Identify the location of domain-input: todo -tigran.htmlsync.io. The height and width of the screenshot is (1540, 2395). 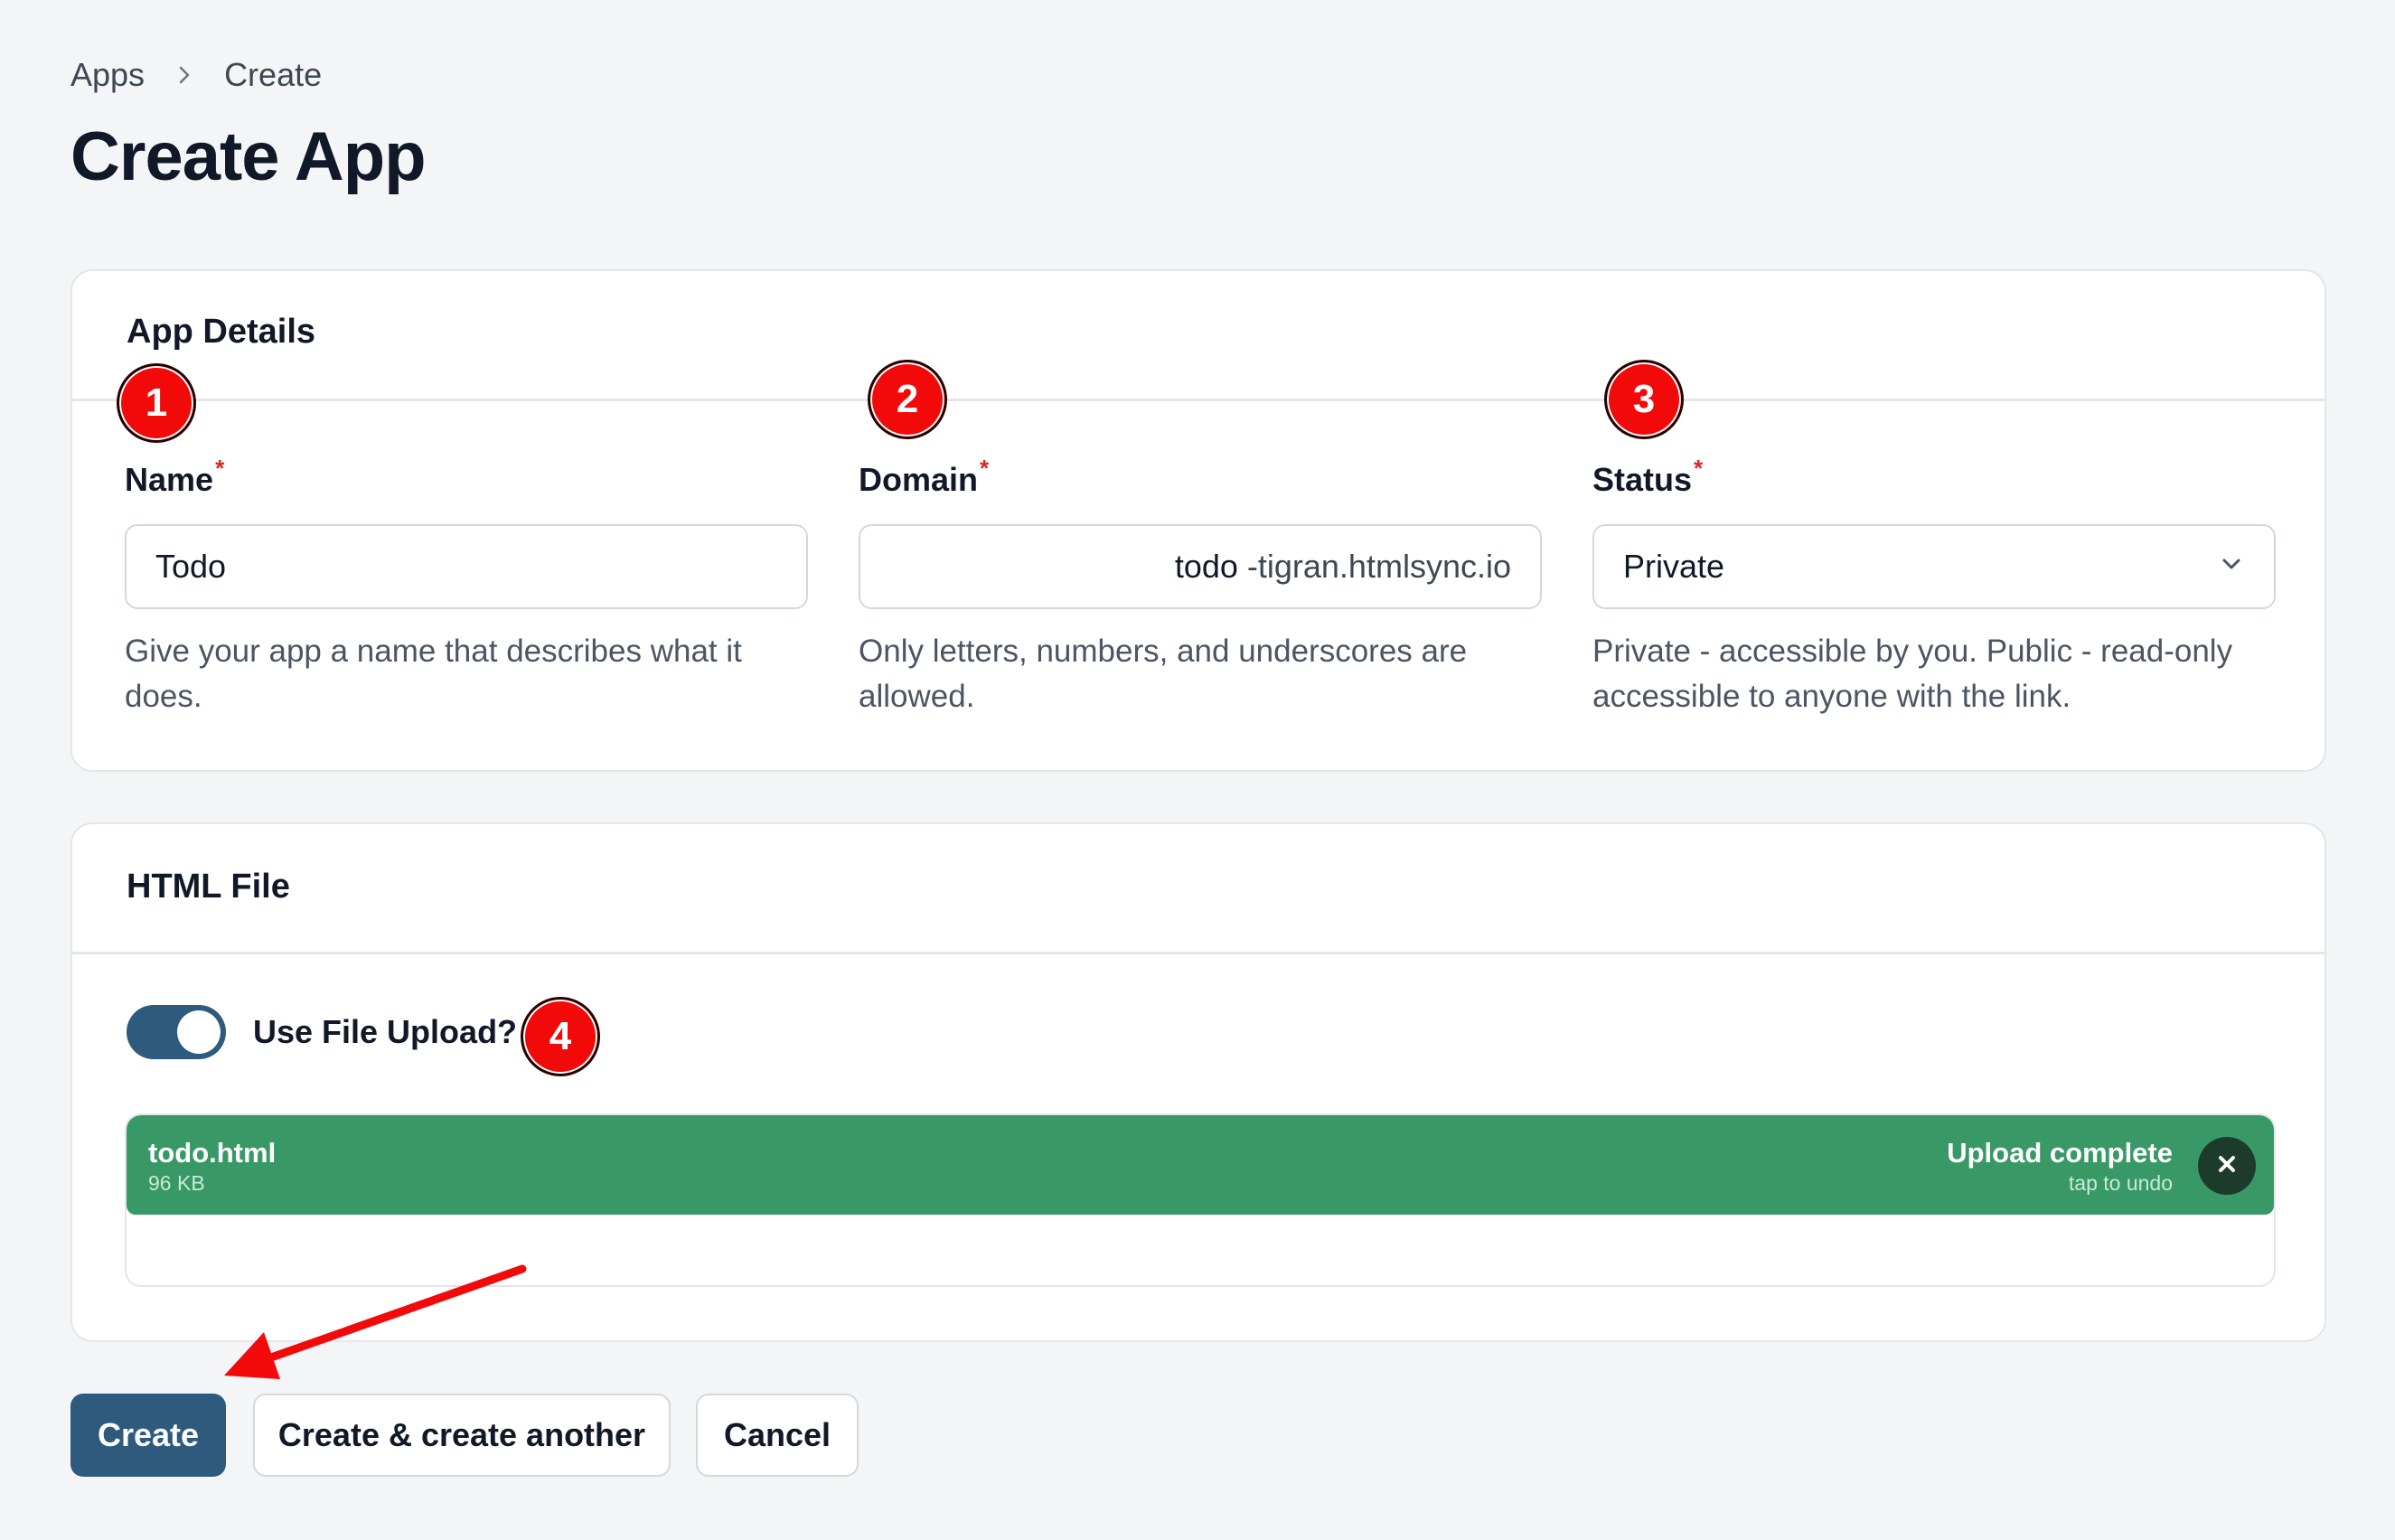
(1200, 566).